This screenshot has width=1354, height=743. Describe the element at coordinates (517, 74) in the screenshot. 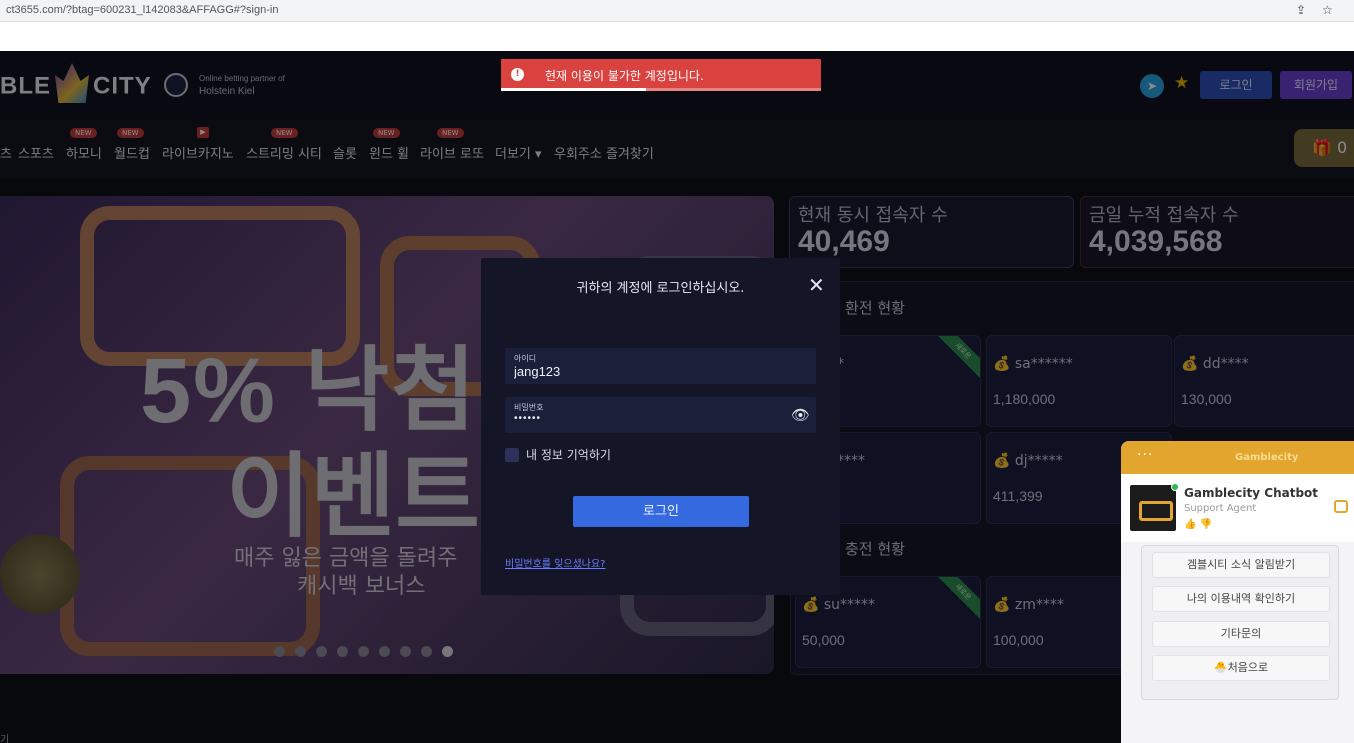

I see `error-icon: !` at that location.